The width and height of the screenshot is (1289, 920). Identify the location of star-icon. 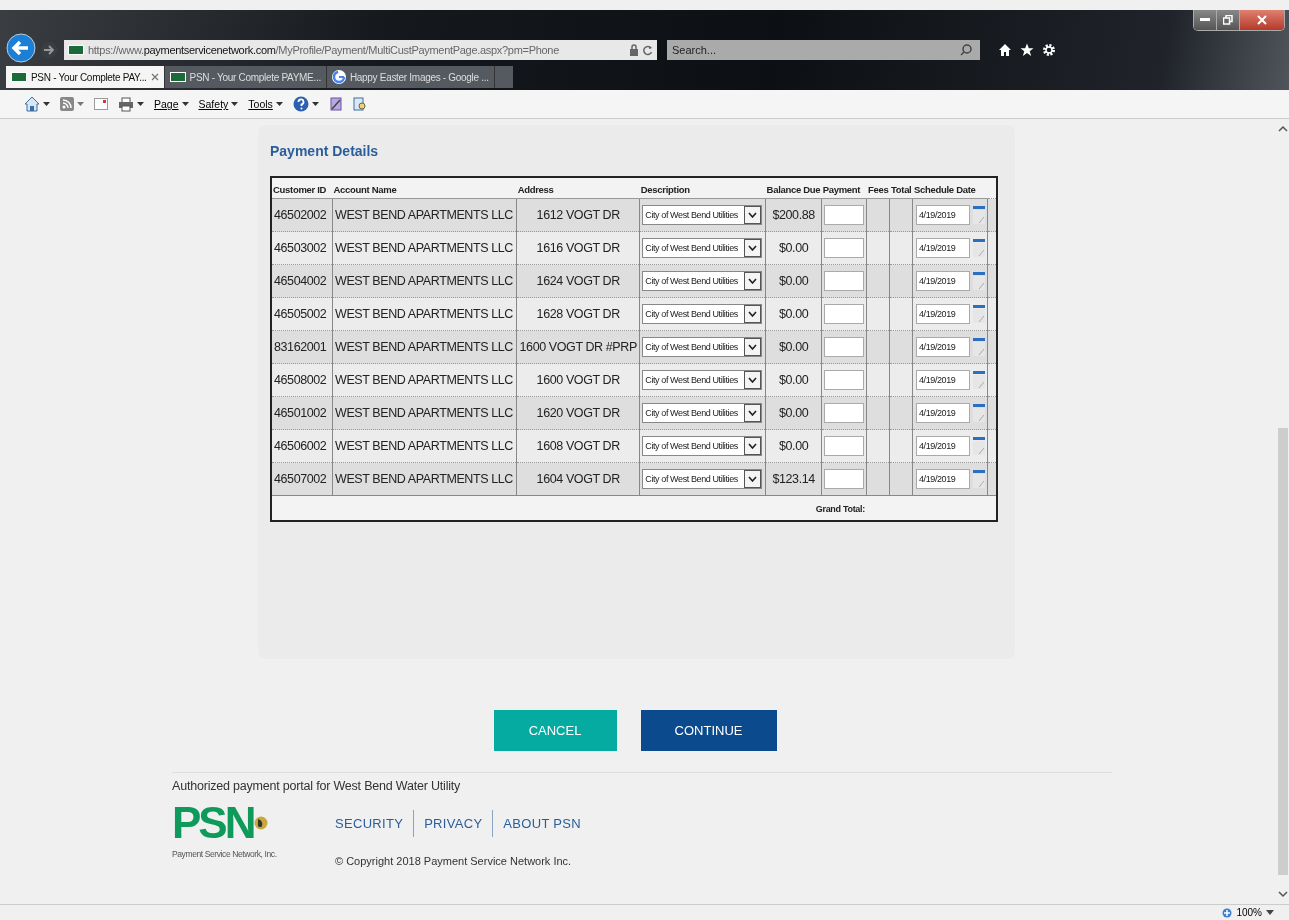
(1027, 50).